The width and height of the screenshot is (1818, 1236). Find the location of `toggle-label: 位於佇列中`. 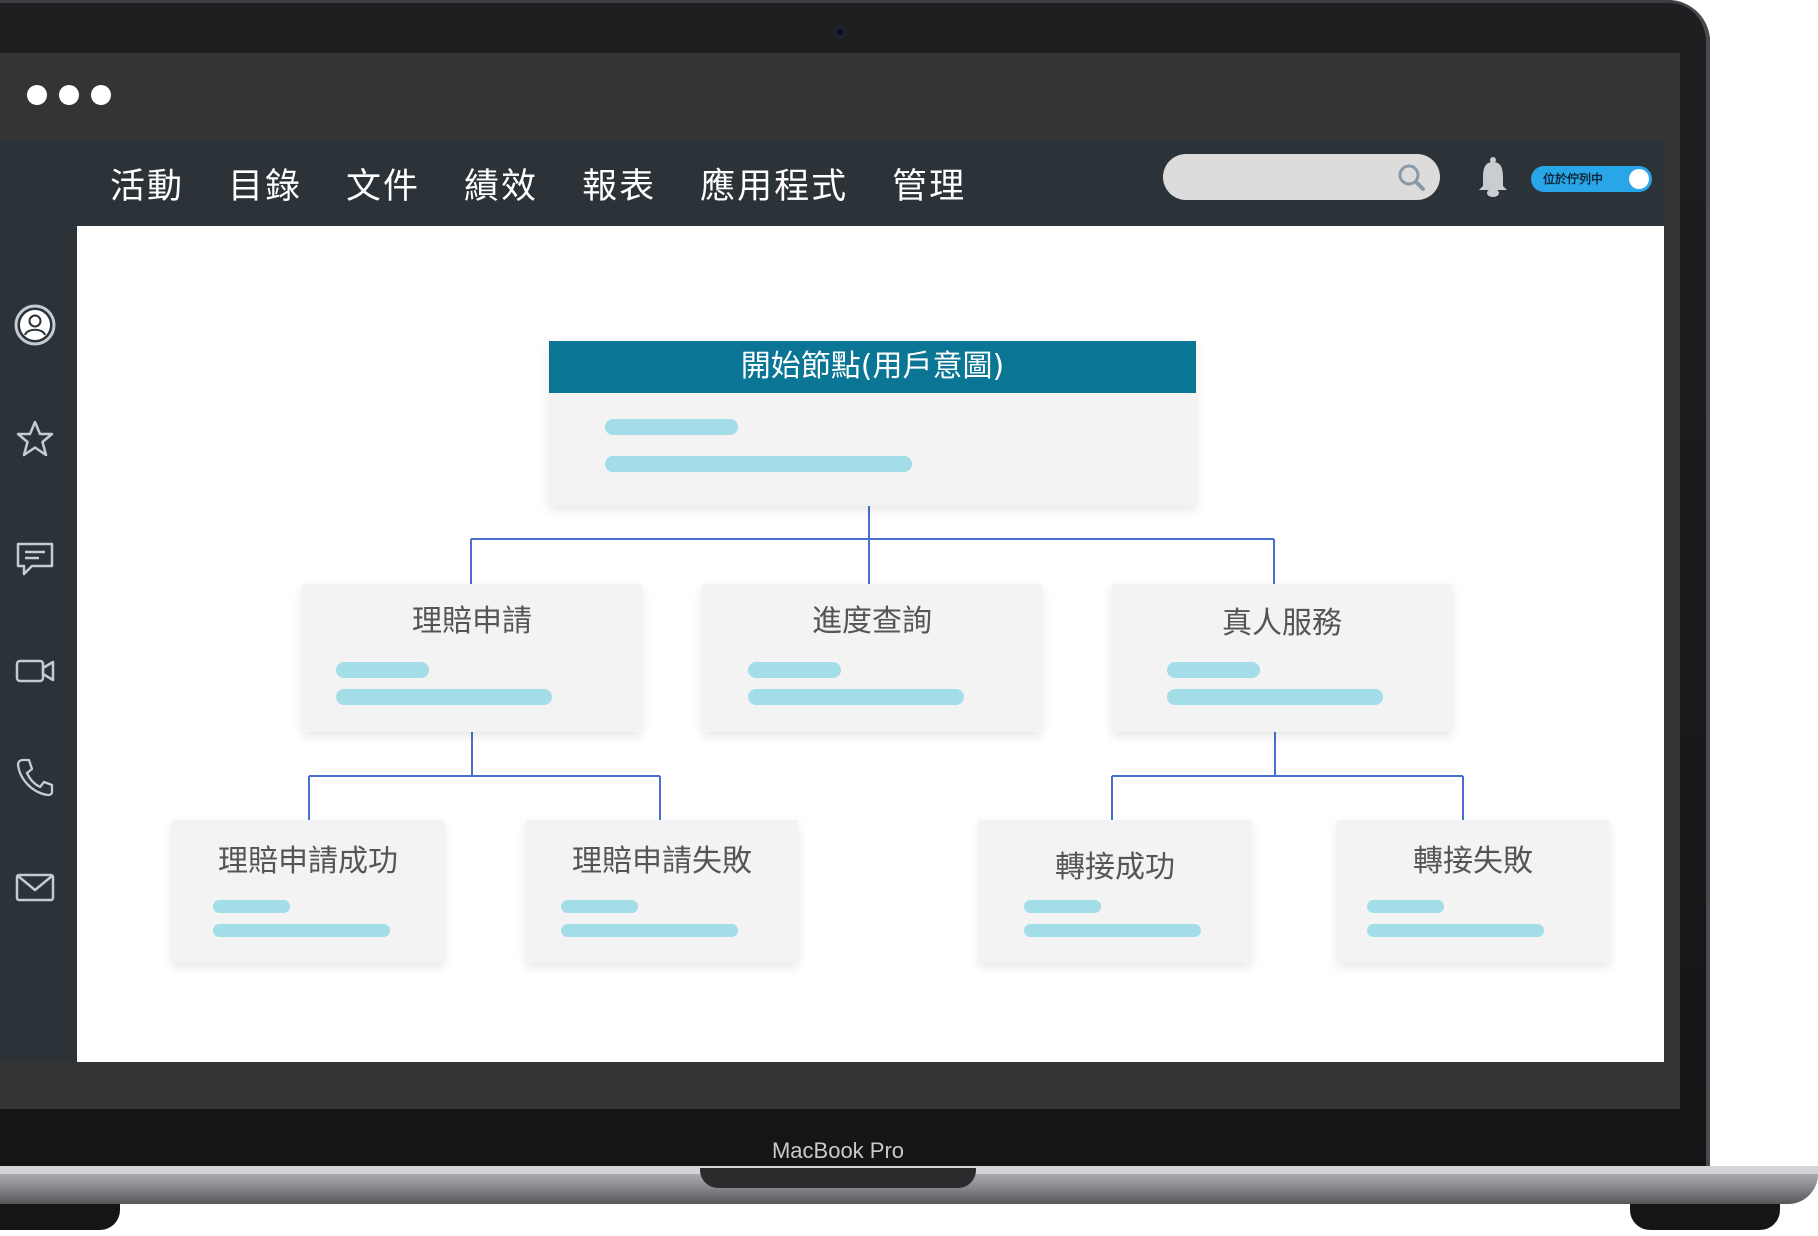

toggle-label: 位於佇列中 is located at coordinates (1573, 179).